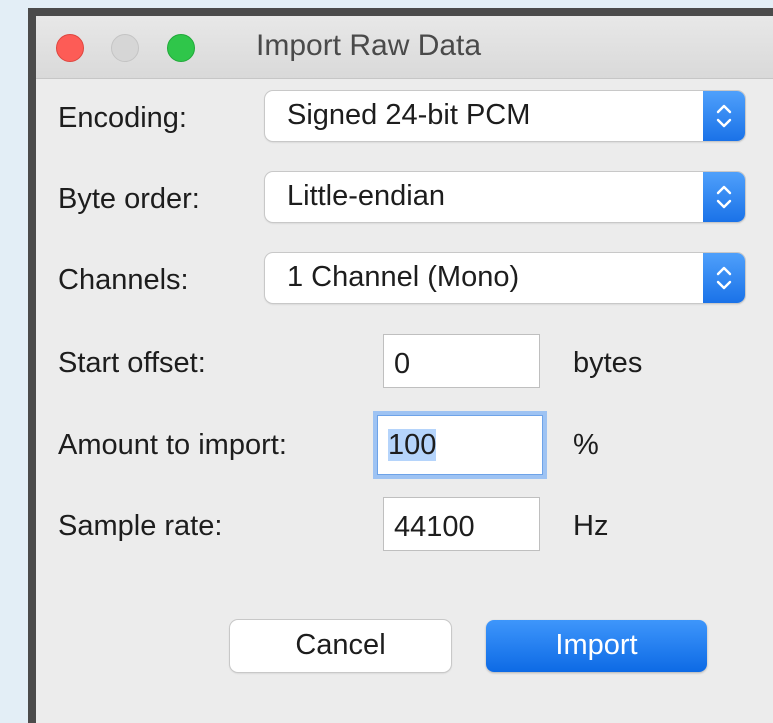 The width and height of the screenshot is (773, 723). I want to click on sample-rate-label: Sample rate:, so click(140, 526).